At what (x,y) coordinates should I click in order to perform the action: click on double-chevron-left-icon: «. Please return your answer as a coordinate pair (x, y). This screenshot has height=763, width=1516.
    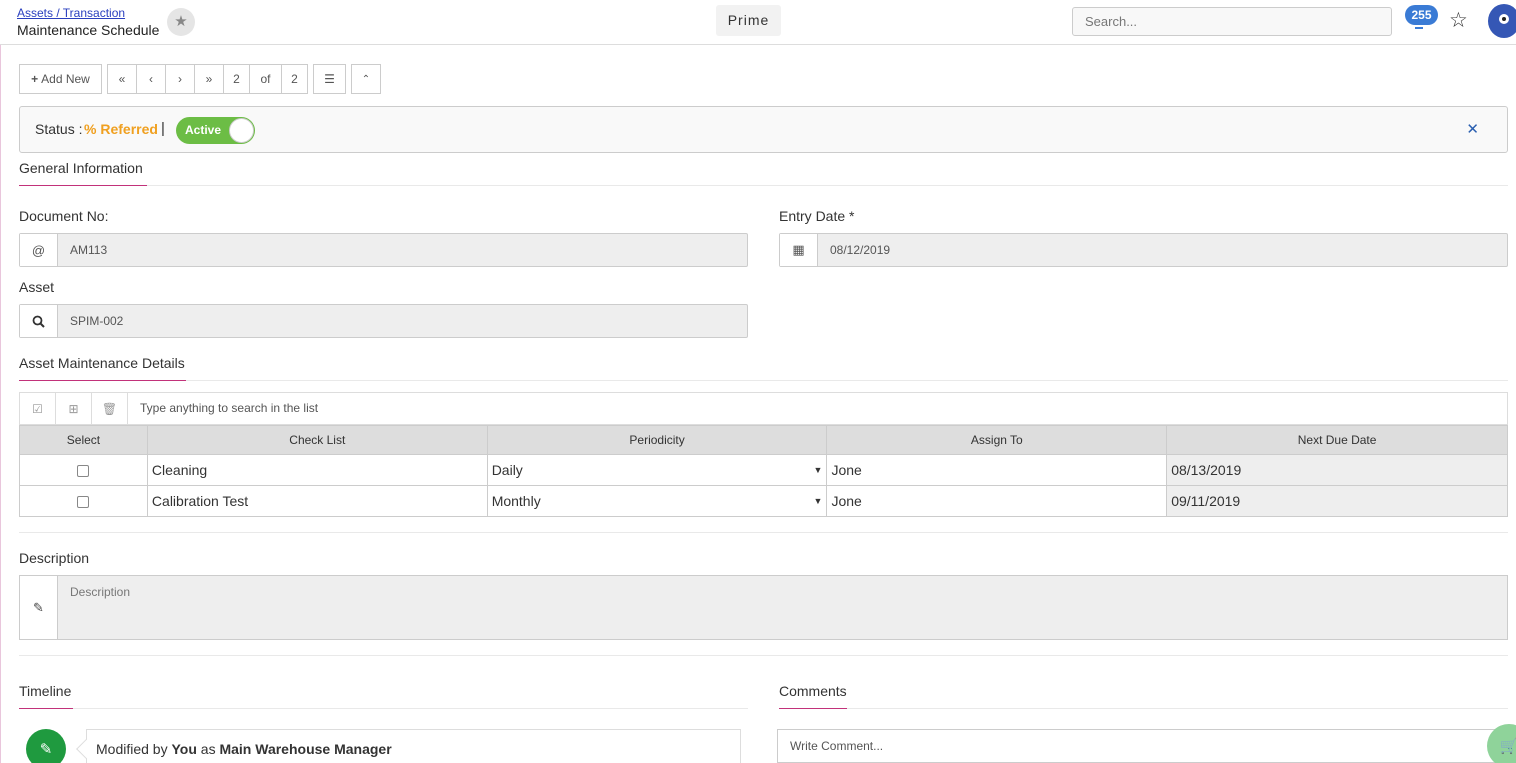
    Looking at the image, I should click on (122, 79).